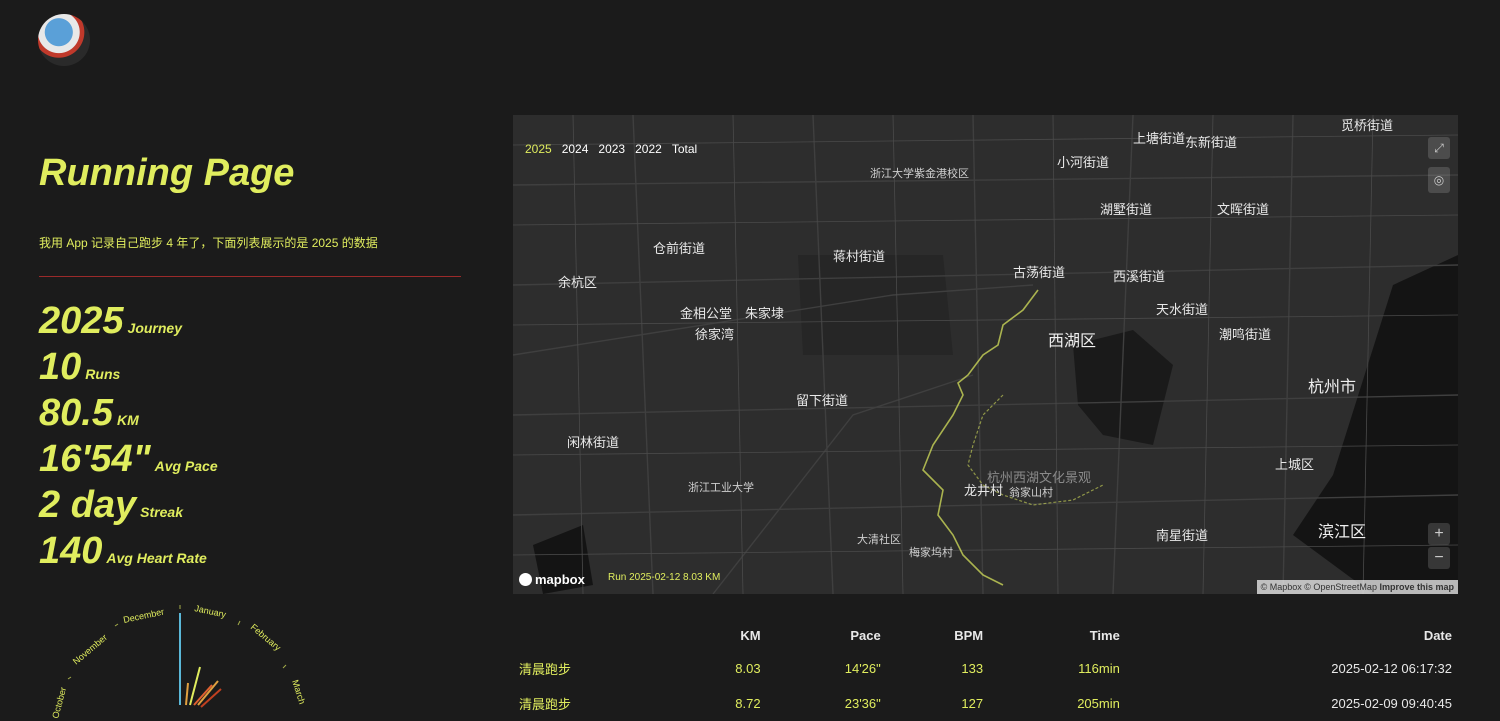 This screenshot has width=1500, height=721. I want to click on location-icon: ◎, so click(1439, 180).